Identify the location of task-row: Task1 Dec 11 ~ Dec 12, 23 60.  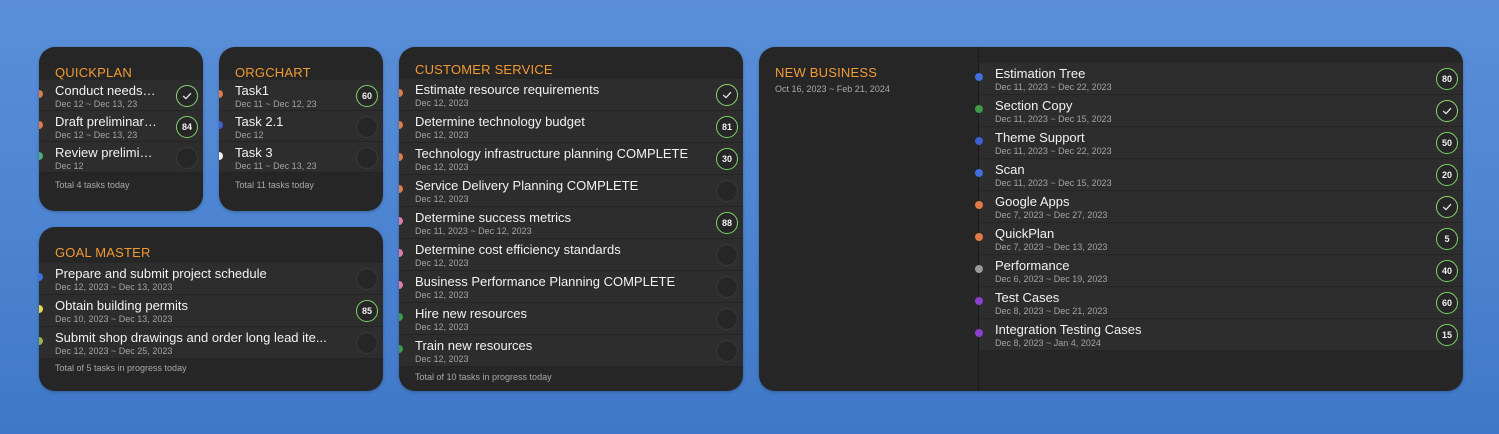
(301, 95).